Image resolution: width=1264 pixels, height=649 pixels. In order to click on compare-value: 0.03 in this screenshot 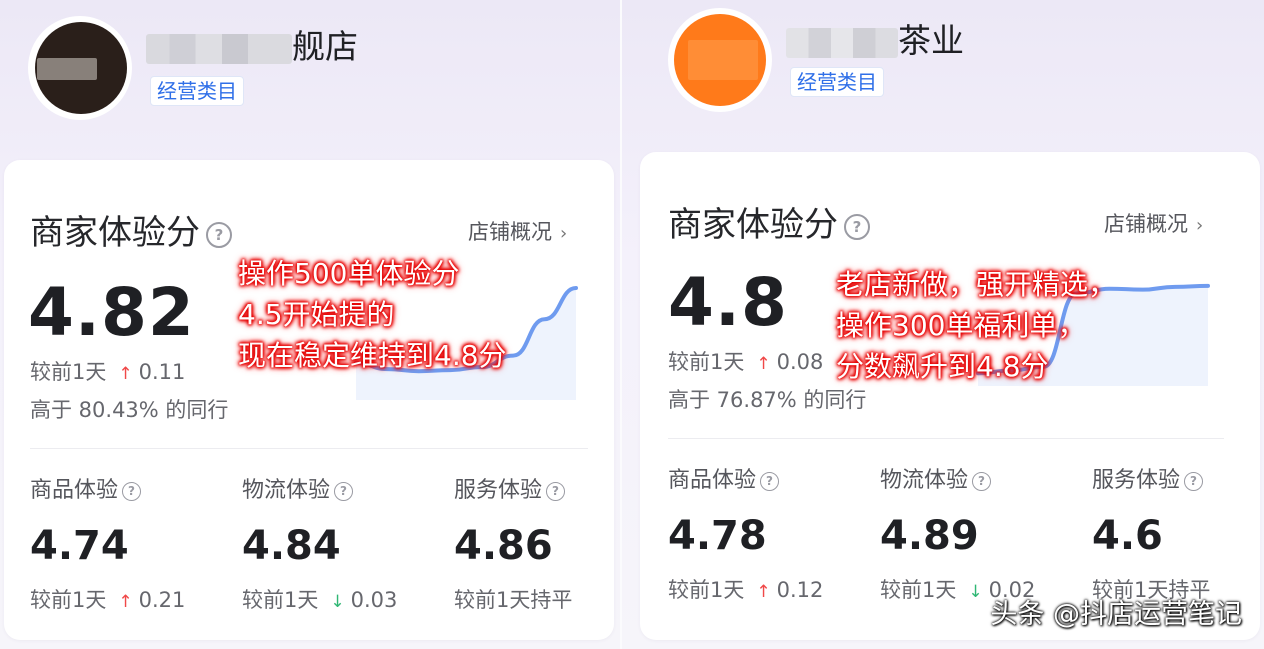, I will do `click(374, 600)`.